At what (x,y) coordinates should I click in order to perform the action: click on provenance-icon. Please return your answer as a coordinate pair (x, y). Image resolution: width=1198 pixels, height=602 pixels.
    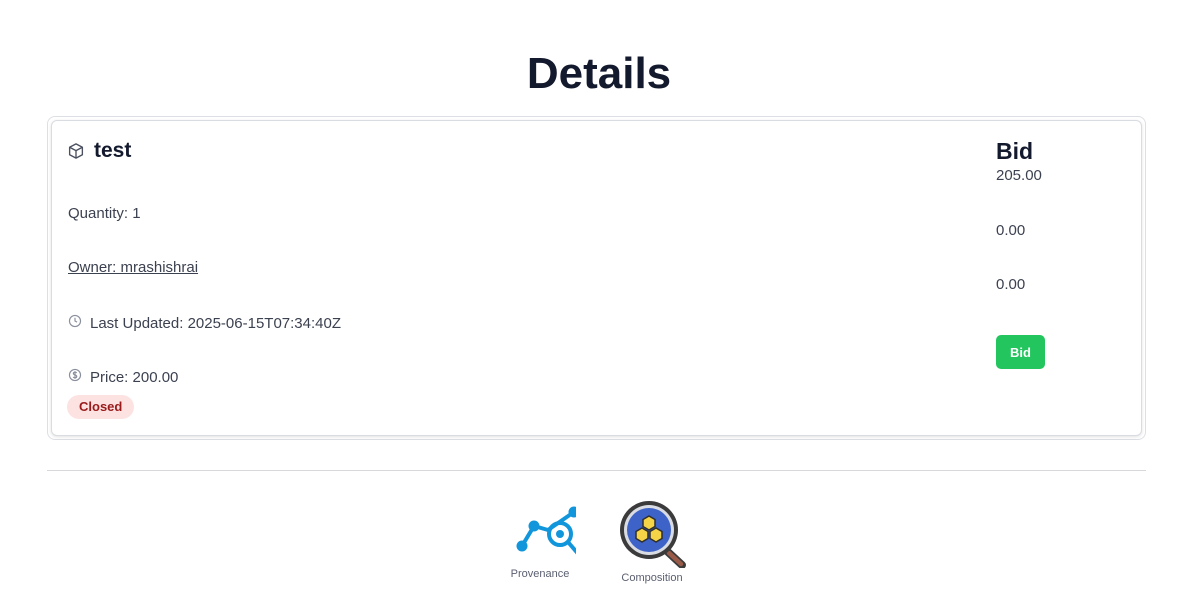
    Looking at the image, I should click on (546, 530).